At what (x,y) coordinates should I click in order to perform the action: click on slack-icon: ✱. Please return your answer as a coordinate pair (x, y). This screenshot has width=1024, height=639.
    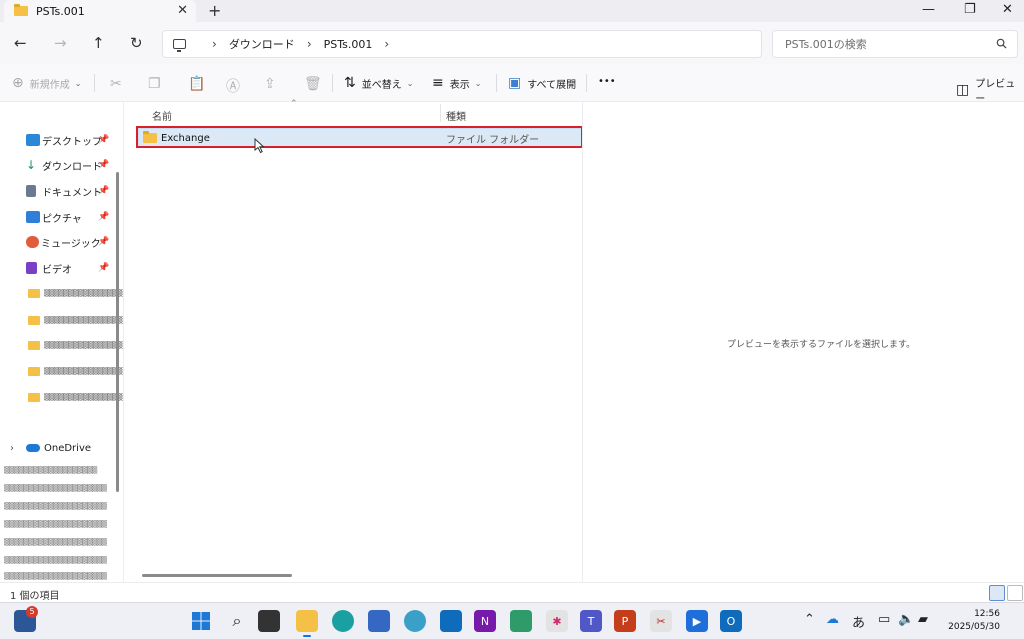
    Looking at the image, I should click on (557, 621).